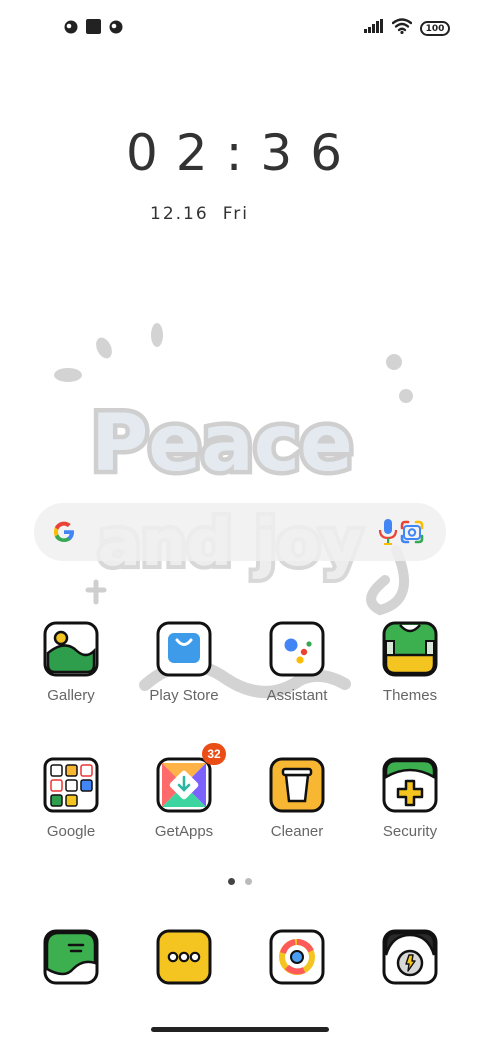 The image size is (480, 1040). I want to click on messages-icon, so click(71, 957).